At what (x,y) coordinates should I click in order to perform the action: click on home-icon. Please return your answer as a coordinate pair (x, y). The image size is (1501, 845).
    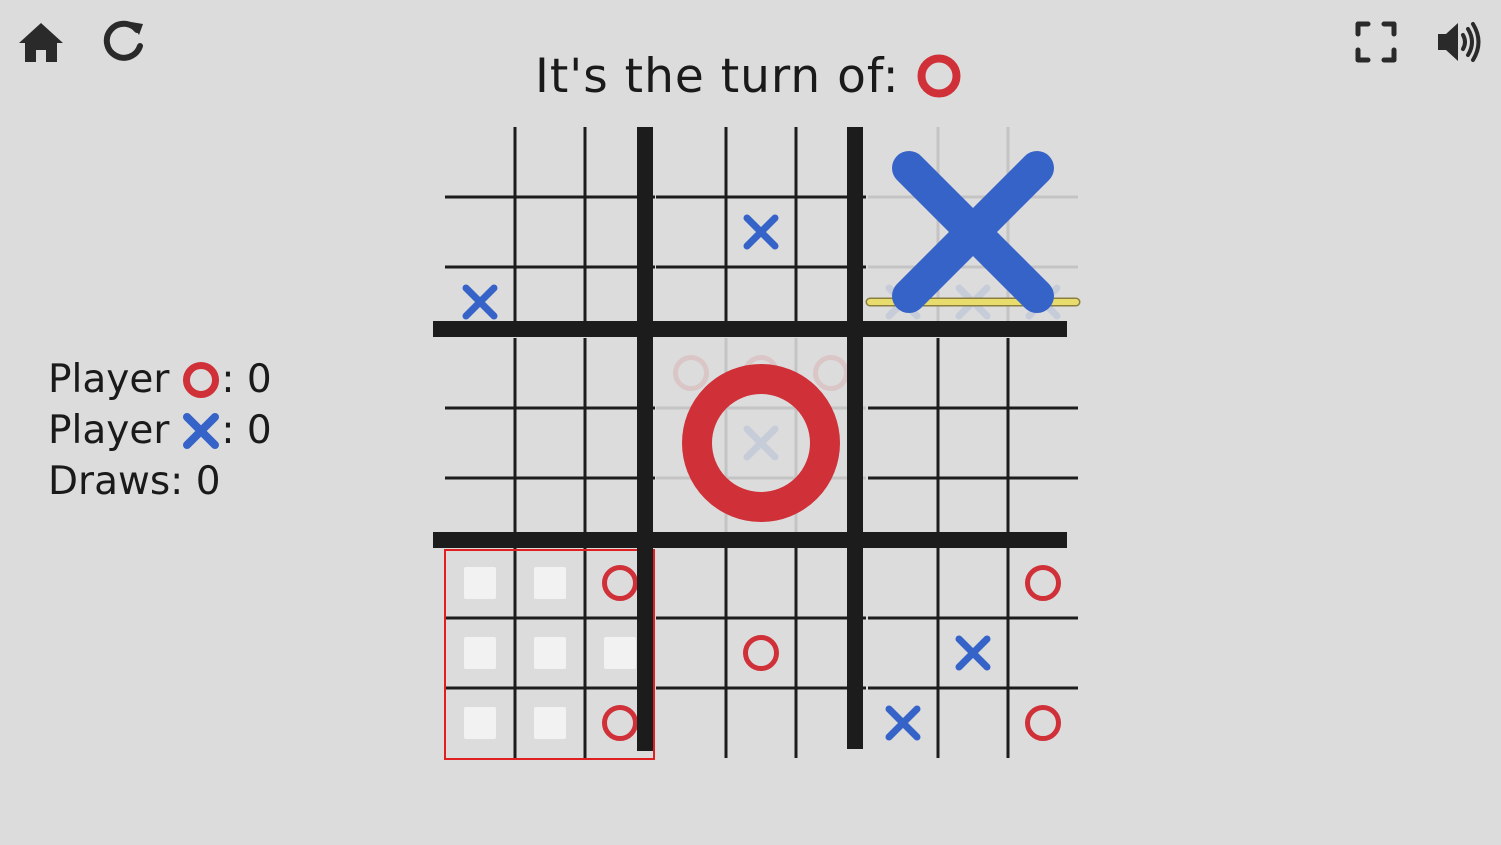
    Looking at the image, I should click on (41, 42).